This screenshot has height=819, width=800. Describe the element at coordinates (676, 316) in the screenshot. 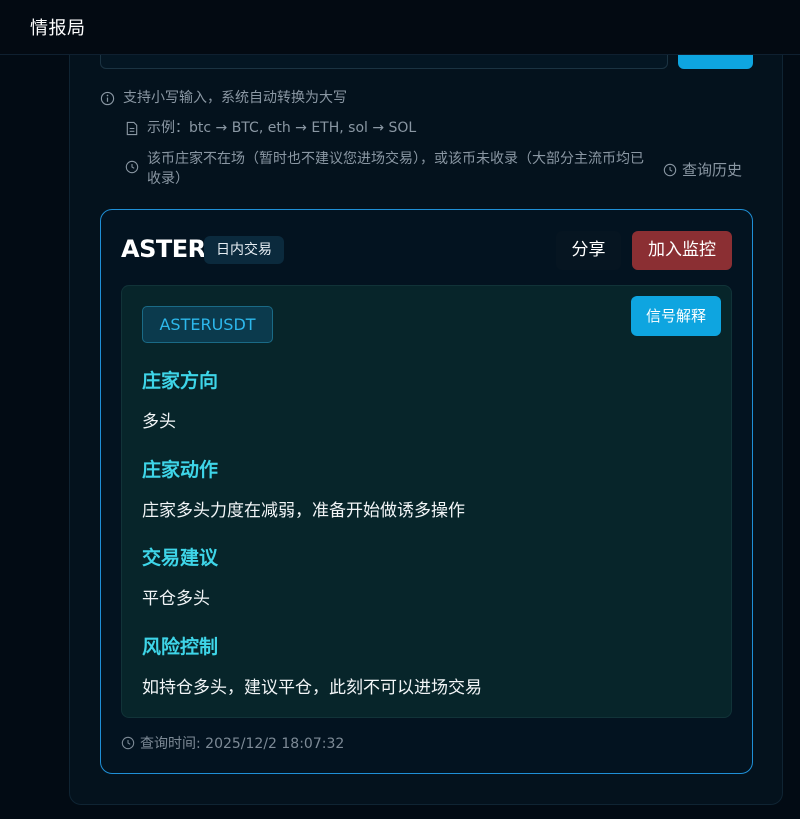

I see `signal-explain-button: 信号解释` at that location.